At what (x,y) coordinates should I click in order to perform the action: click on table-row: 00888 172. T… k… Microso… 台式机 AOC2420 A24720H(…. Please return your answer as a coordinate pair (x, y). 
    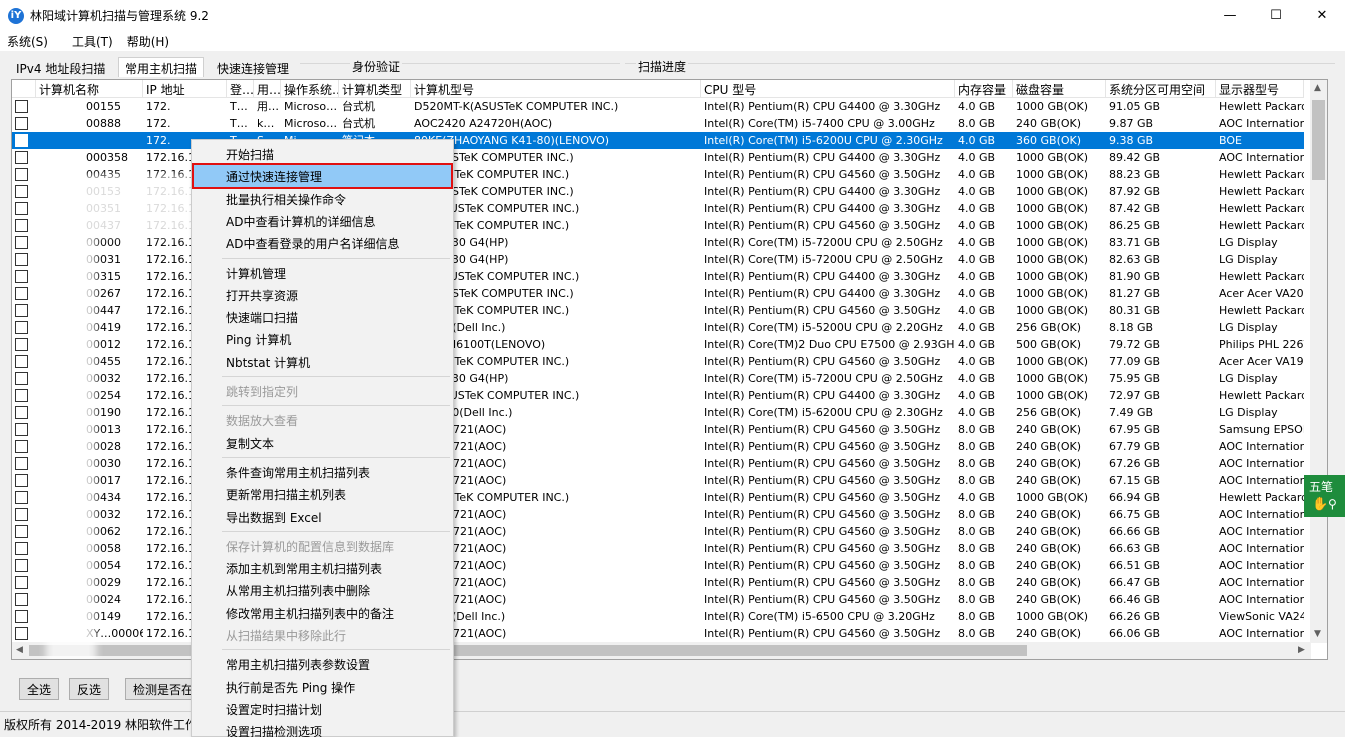
    Looking at the image, I should click on (658, 123).